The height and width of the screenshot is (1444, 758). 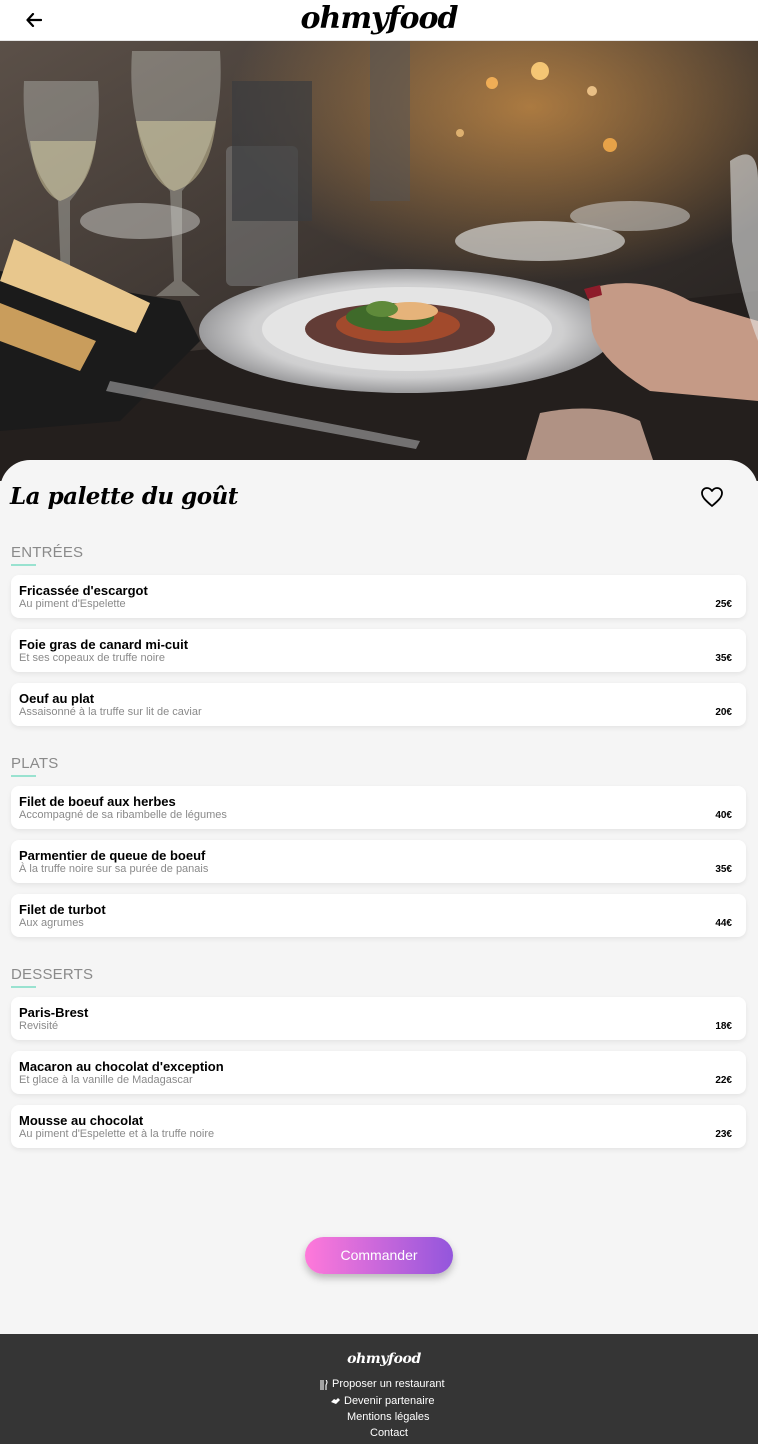 I want to click on footer-link-become-partner: Devenir partenaire, so click(x=383, y=1401).